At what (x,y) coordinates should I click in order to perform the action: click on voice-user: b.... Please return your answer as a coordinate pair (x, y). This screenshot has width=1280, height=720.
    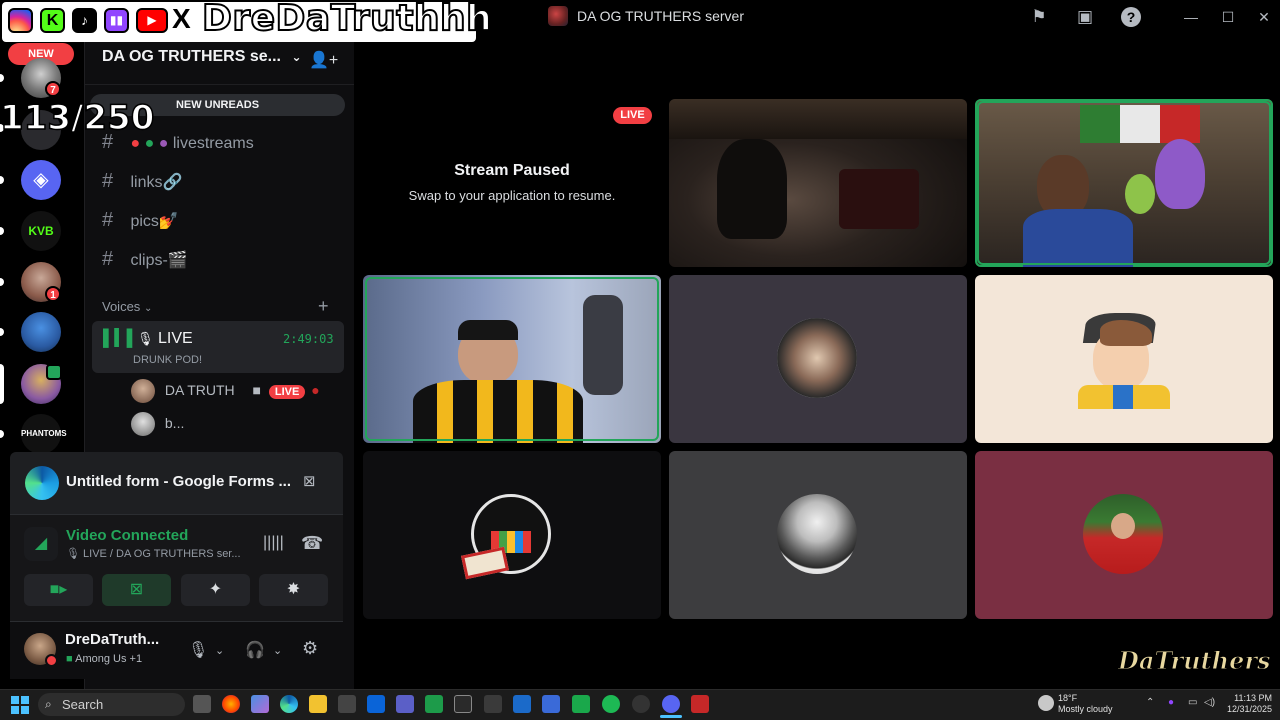
    Looking at the image, I should click on (157, 424).